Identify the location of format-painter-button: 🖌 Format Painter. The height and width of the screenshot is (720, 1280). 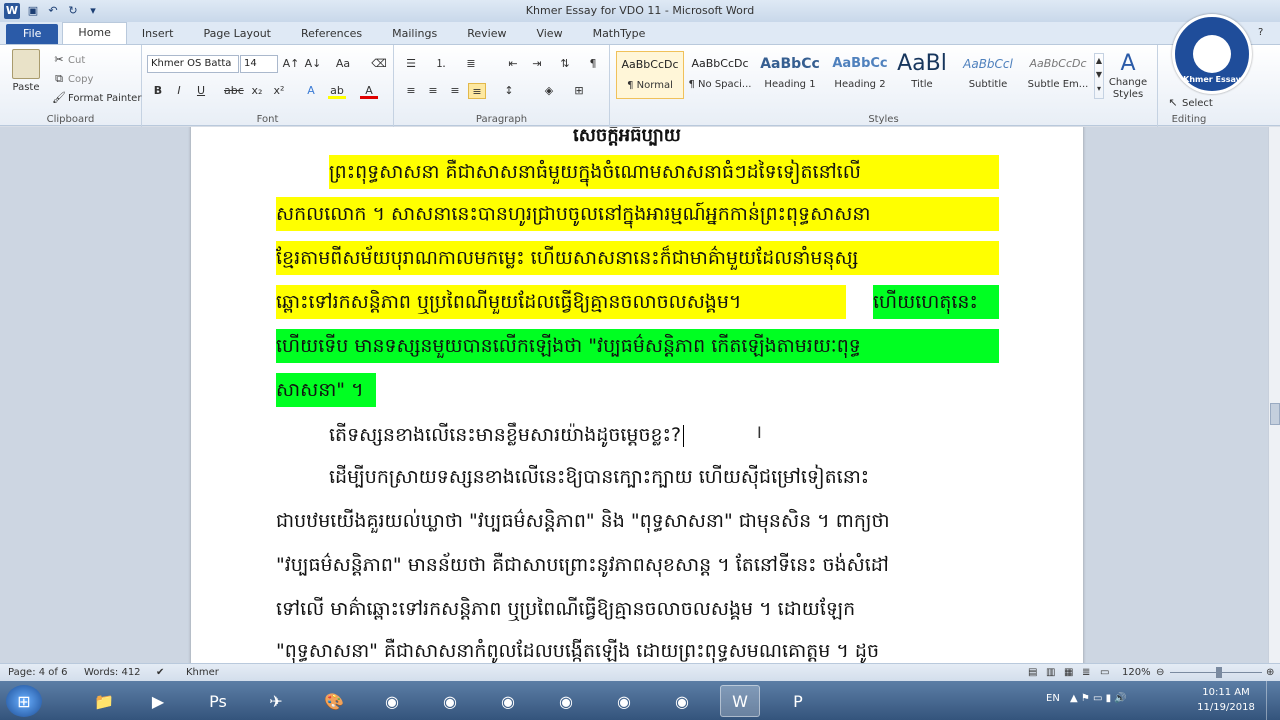
(95, 98).